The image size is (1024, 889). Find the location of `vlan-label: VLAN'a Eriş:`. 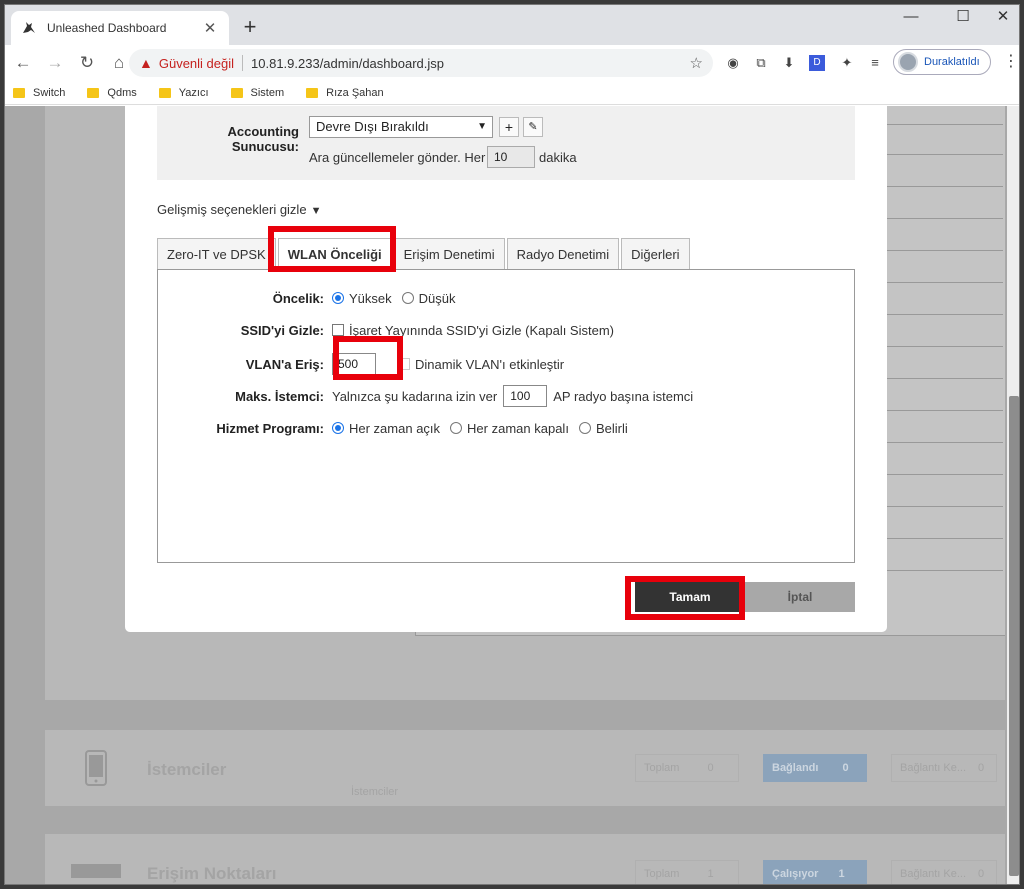

vlan-label: VLAN'a Eriş: is located at coordinates (284, 364).